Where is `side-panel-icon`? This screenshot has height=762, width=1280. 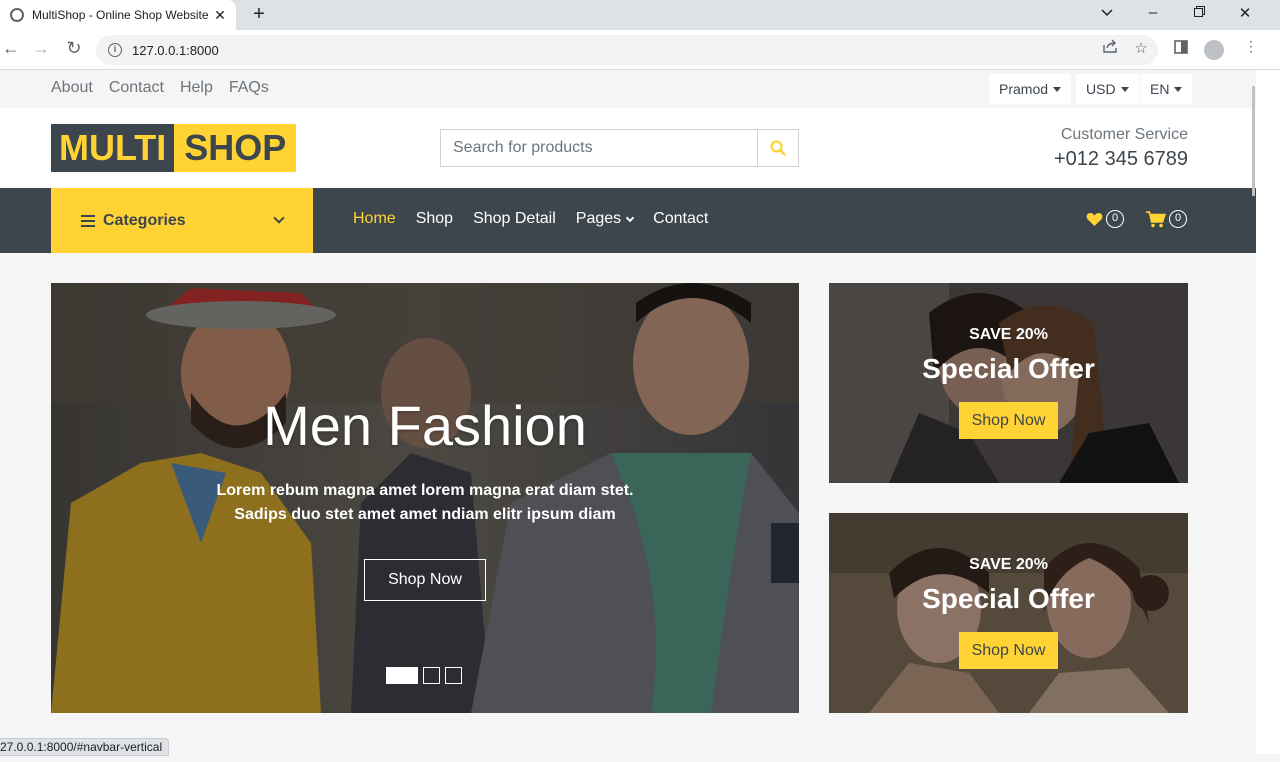 side-panel-icon is located at coordinates (1181, 49).